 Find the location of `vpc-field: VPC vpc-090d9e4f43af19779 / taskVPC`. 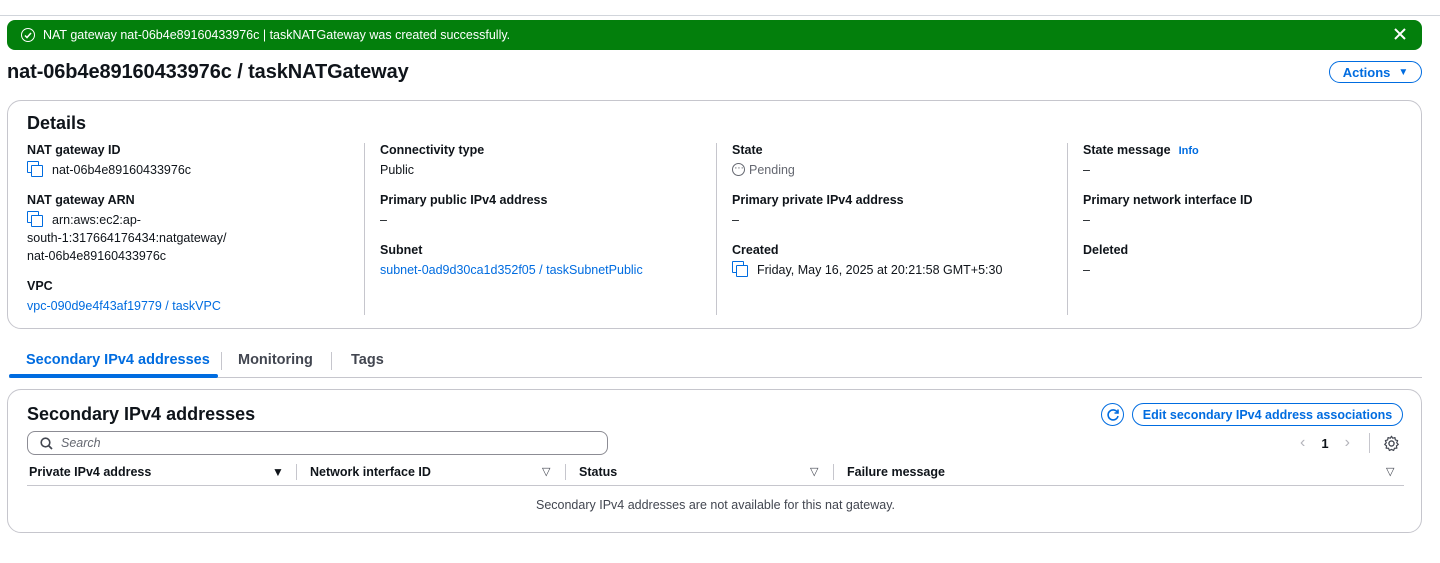

vpc-field: VPC vpc-090d9e4f43af19779 / taskVPC is located at coordinates (124, 297).